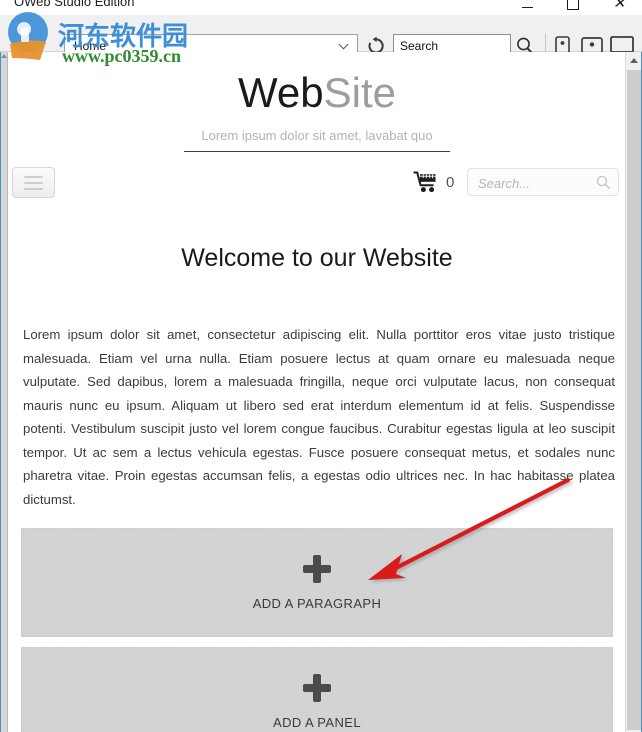 This screenshot has width=642, height=732. Describe the element at coordinates (619, 7) in the screenshot. I see `close-button: ✕` at that location.